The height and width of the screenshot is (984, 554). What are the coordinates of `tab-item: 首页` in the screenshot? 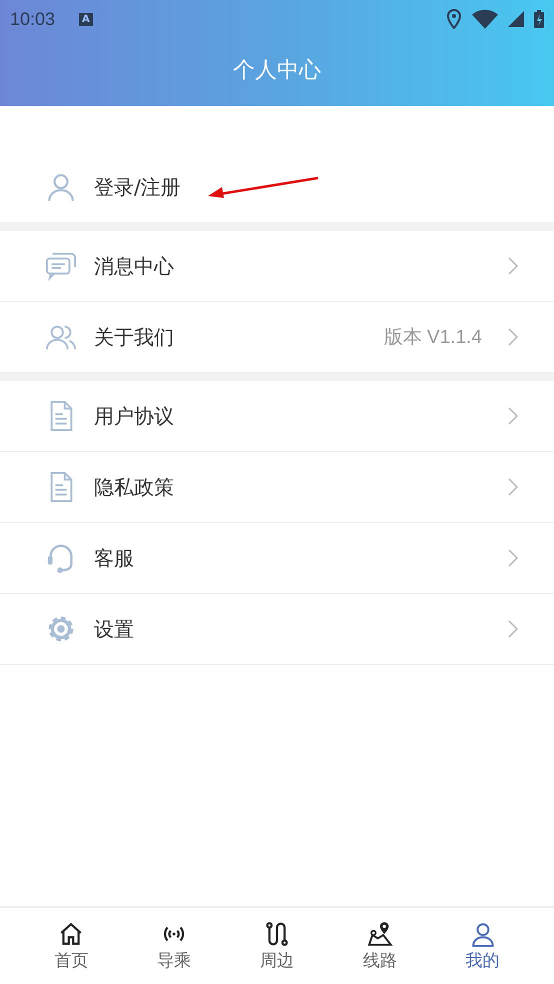 It's located at (71, 946).